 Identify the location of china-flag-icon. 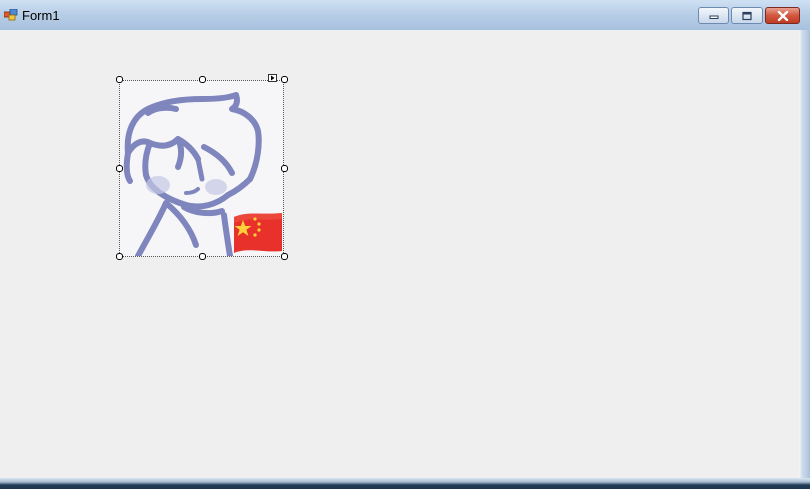
(258, 233).